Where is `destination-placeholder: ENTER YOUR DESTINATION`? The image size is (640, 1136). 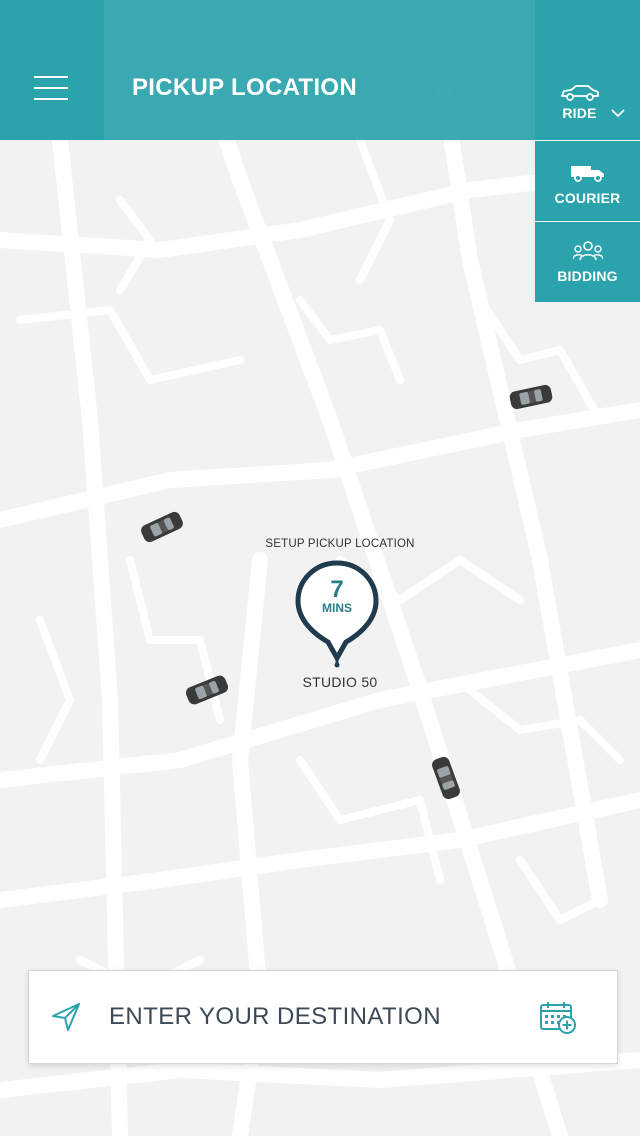 destination-placeholder: ENTER YOUR DESTINATION is located at coordinates (275, 1016).